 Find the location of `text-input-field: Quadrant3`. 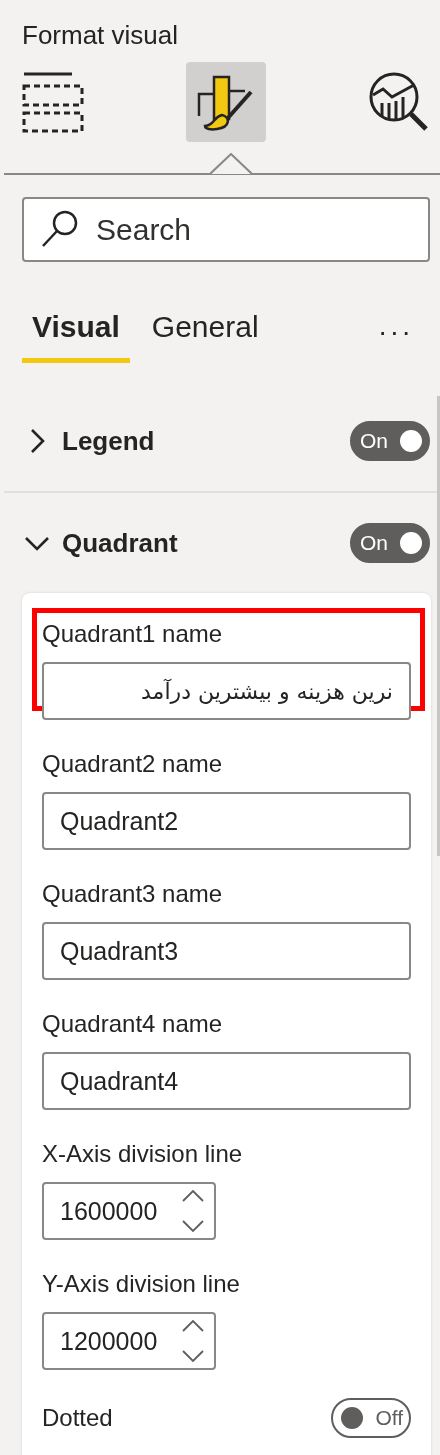

text-input-field: Quadrant3 is located at coordinates (226, 951).